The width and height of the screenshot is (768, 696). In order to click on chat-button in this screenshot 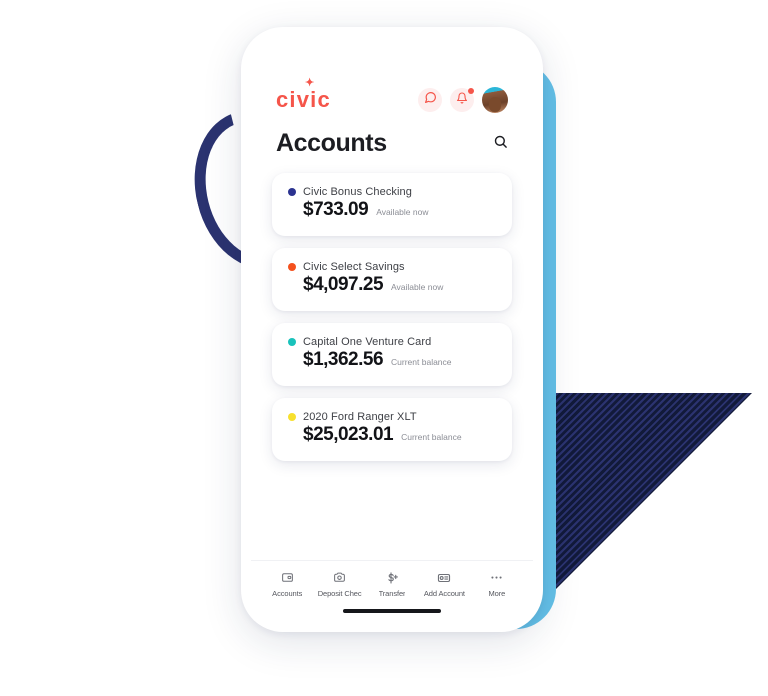, I will do `click(430, 100)`.